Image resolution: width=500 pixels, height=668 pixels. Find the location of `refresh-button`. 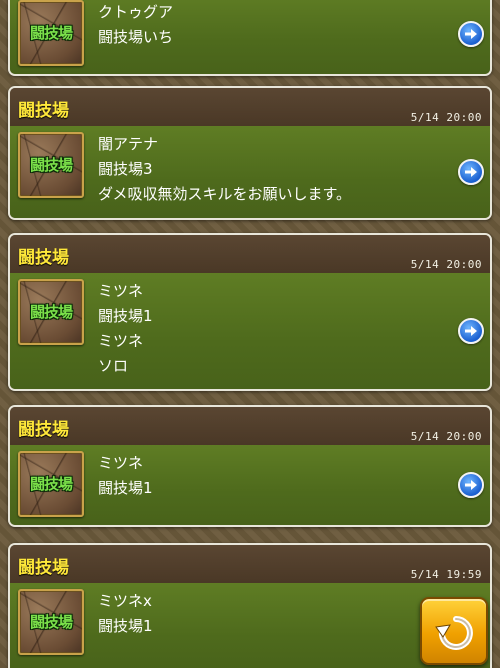

refresh-button is located at coordinates (454, 631).